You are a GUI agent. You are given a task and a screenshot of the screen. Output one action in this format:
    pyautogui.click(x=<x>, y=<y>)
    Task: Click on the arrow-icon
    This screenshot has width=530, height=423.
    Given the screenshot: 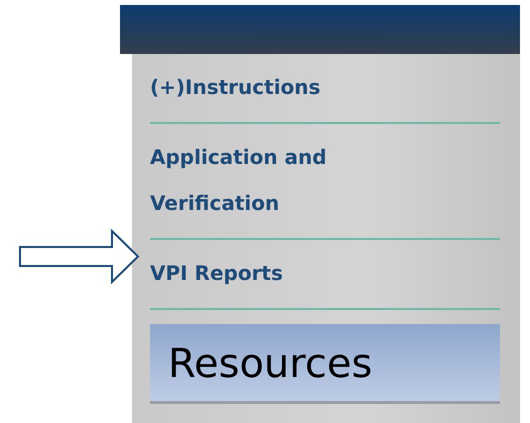 What is the action you would take?
    pyautogui.click(x=79, y=256)
    